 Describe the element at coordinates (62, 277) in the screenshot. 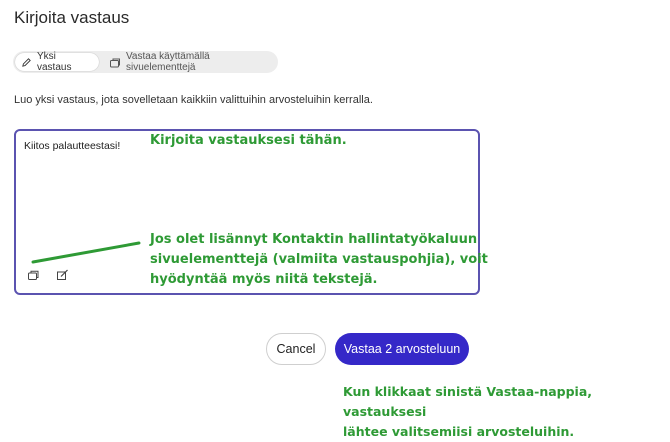

I see `edit-icon` at that location.